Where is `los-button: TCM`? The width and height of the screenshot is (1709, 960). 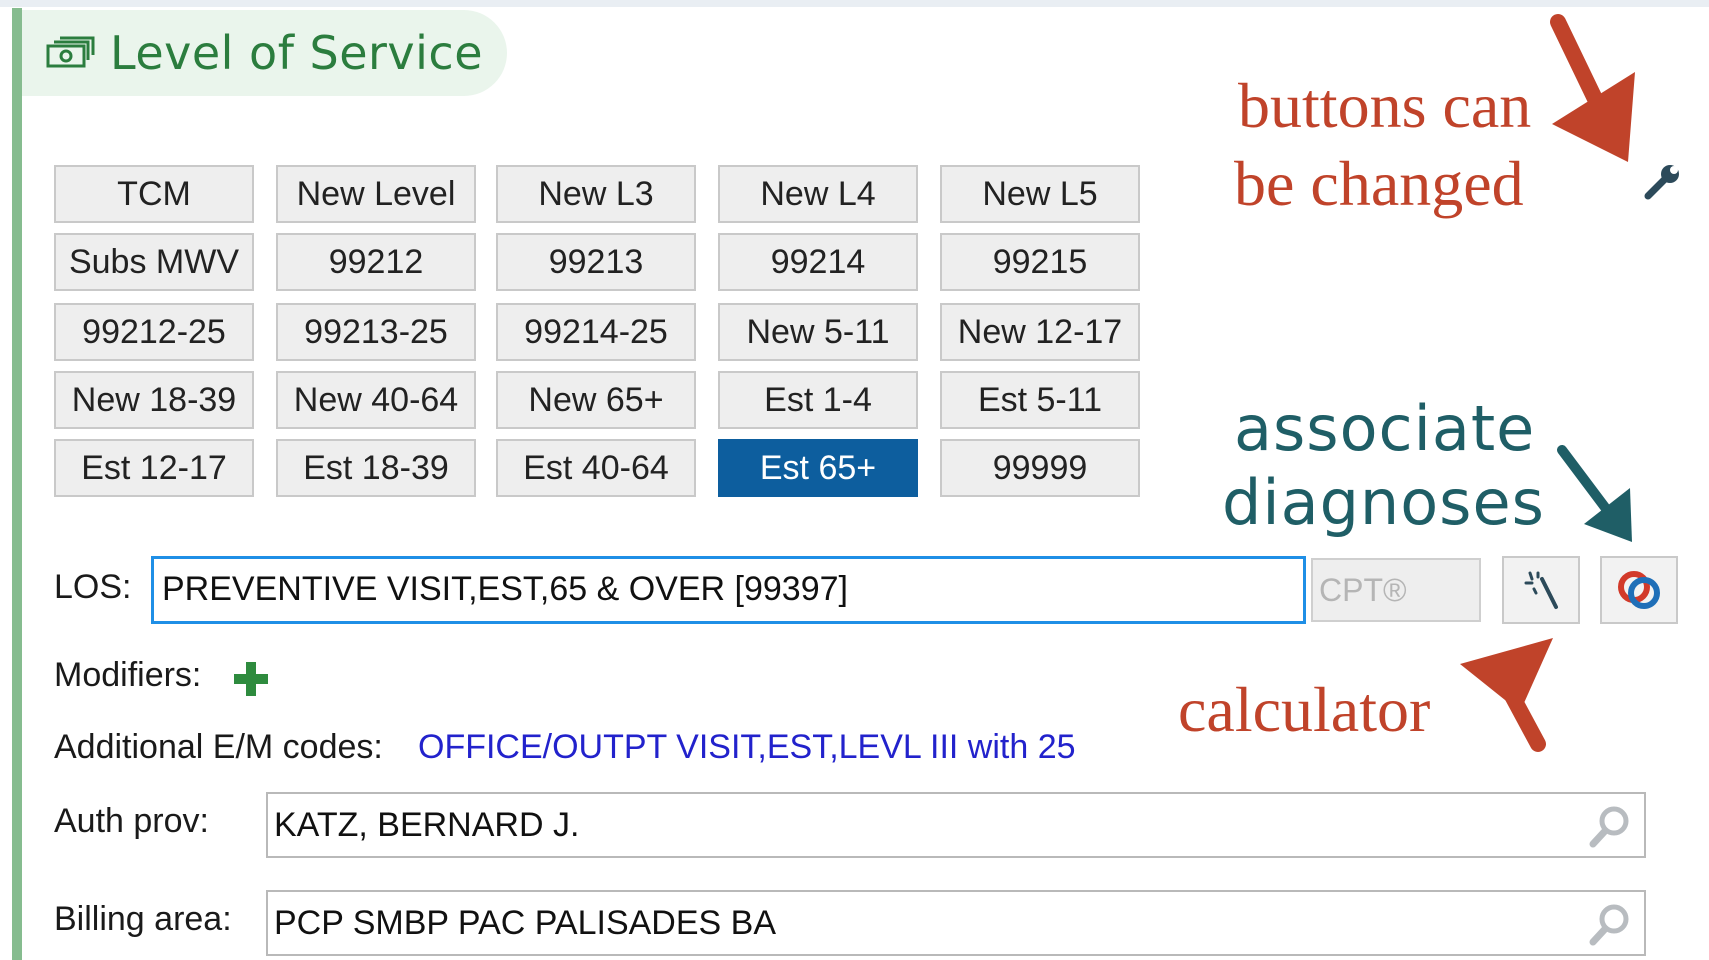 los-button: TCM is located at coordinates (154, 194).